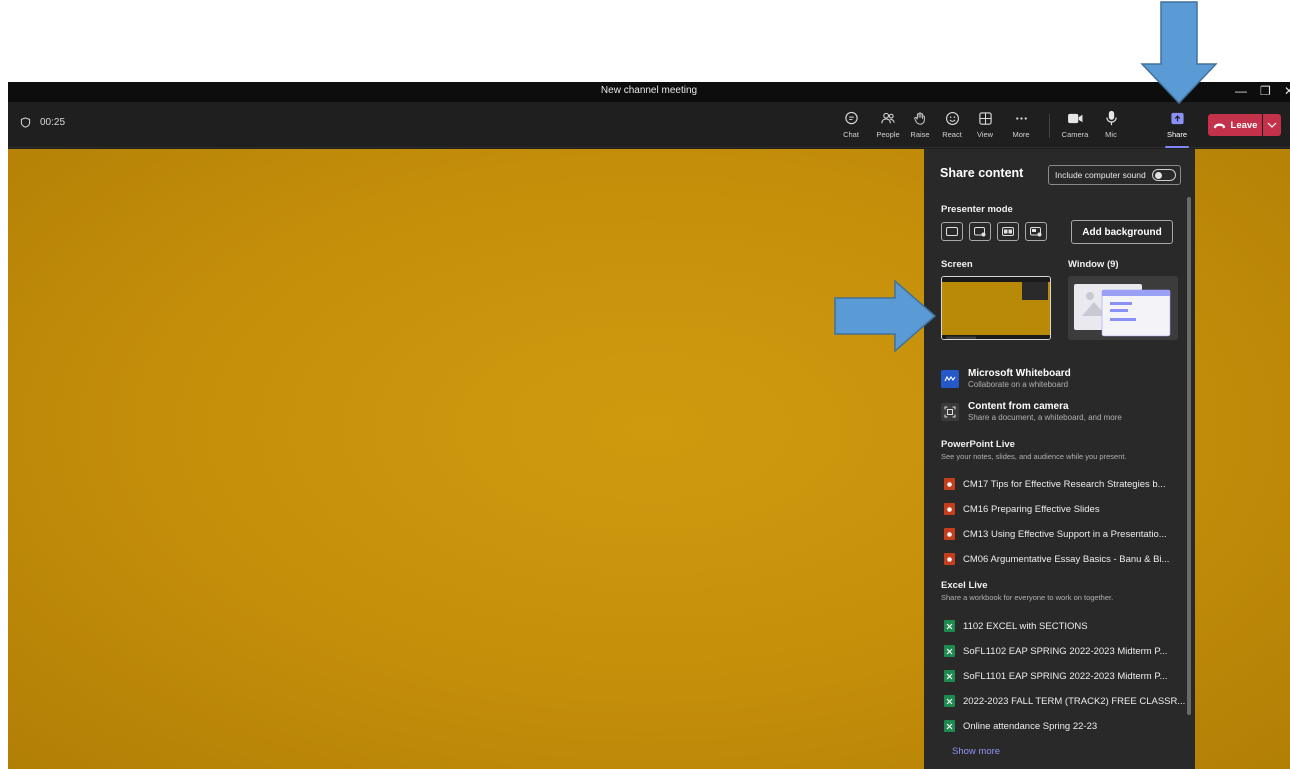  I want to click on raise-hand-icon, so click(919, 118).